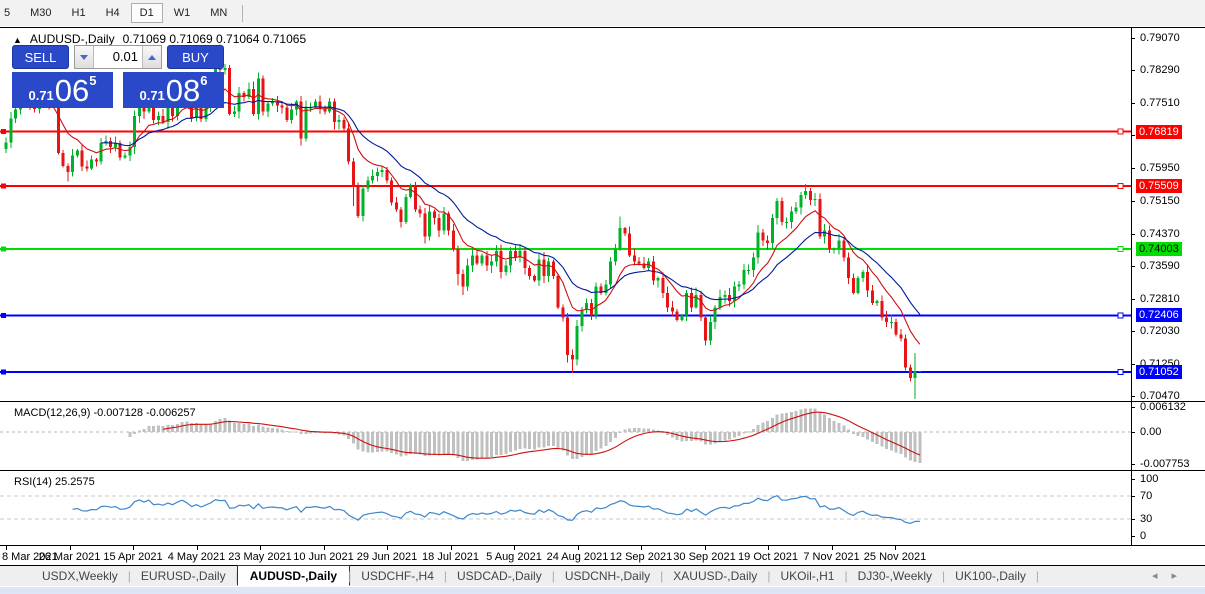  I want to click on sell-button: SELL, so click(40, 57).